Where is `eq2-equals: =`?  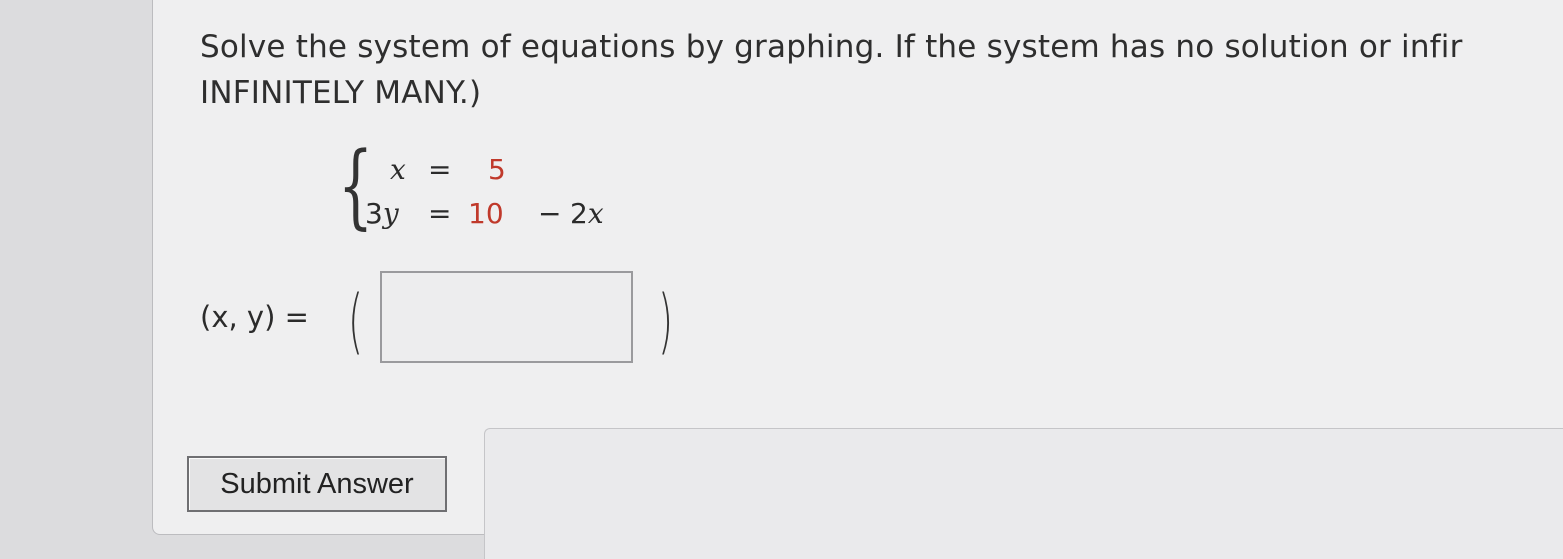
eq2-equals: = is located at coordinates (440, 213).